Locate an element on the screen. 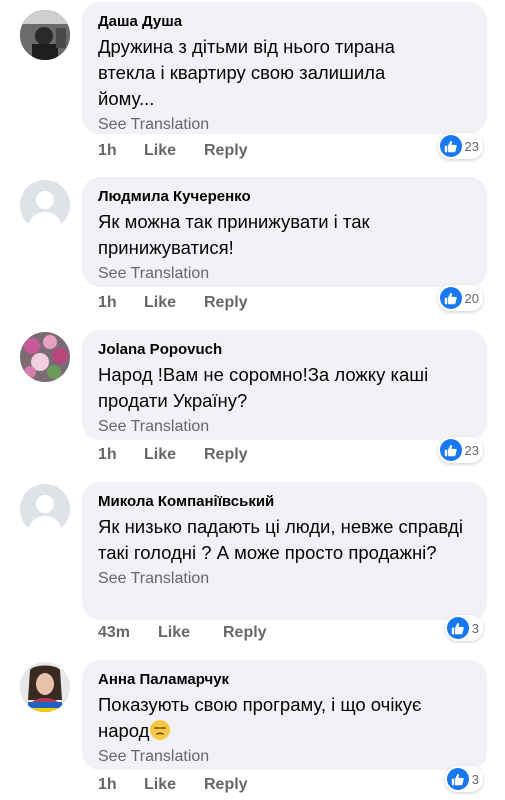 The image size is (505, 800). comment-actions: 43m Like Reply is located at coordinates (182, 633).